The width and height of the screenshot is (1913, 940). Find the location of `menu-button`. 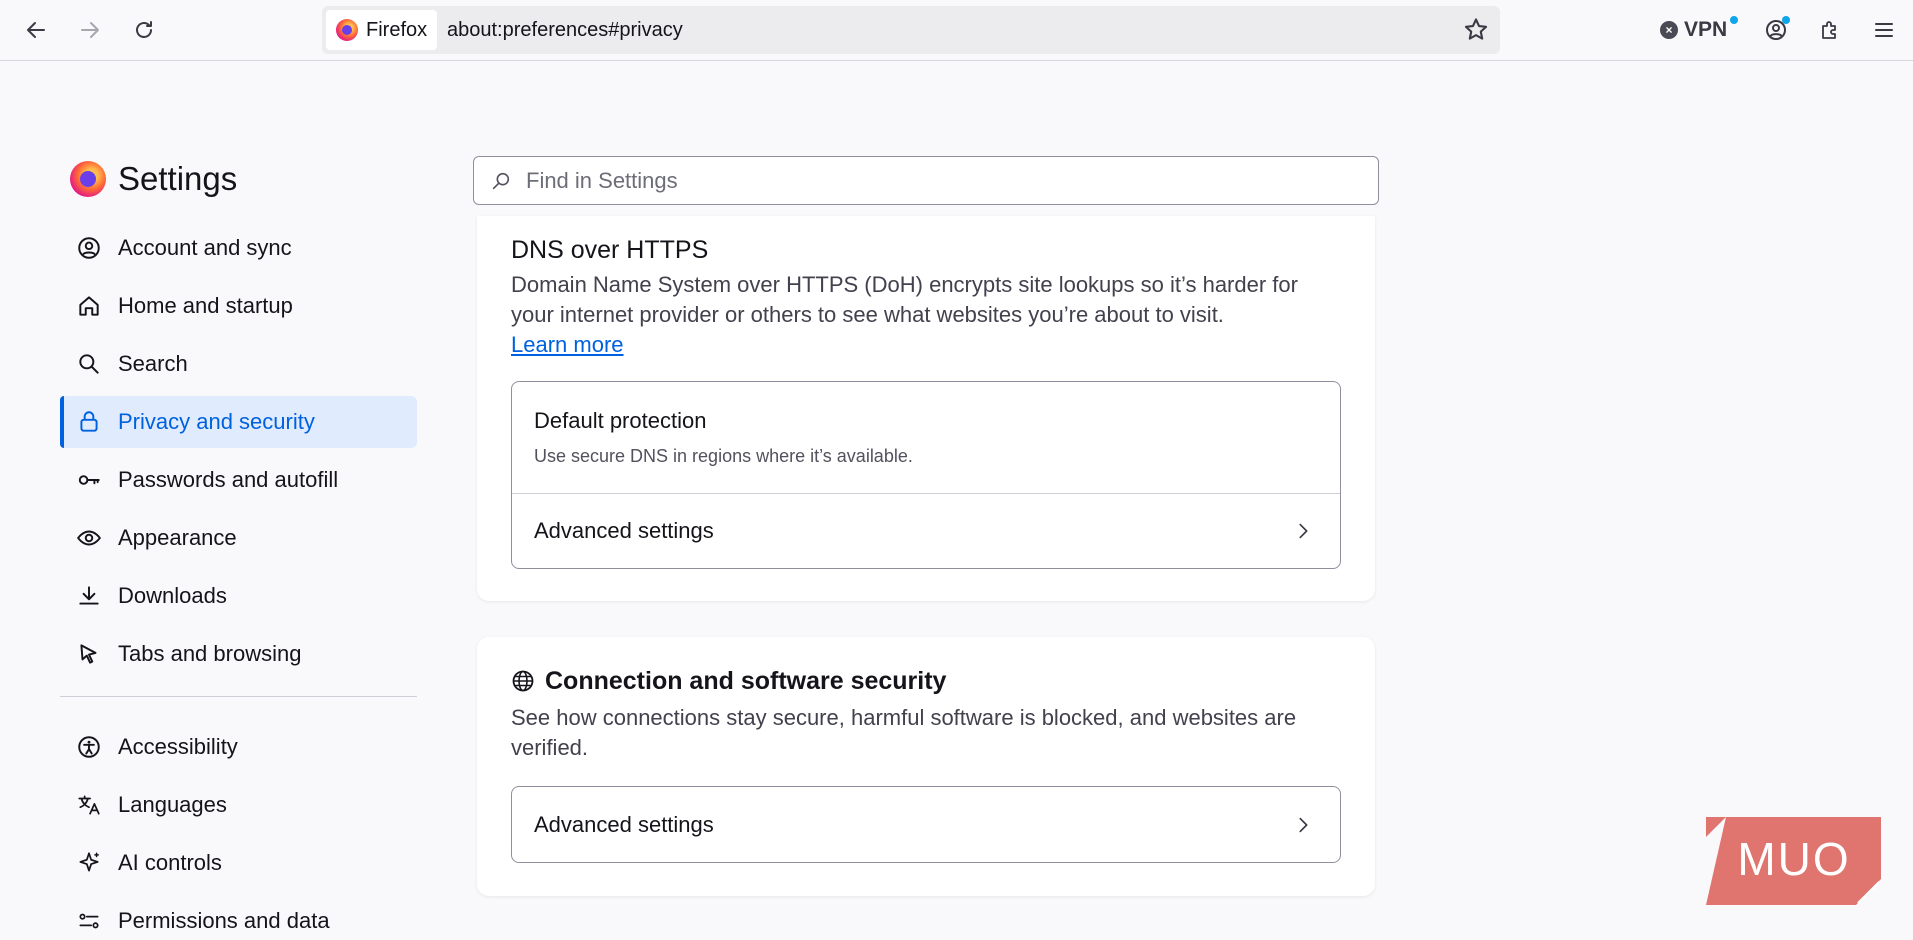

menu-button is located at coordinates (1884, 30).